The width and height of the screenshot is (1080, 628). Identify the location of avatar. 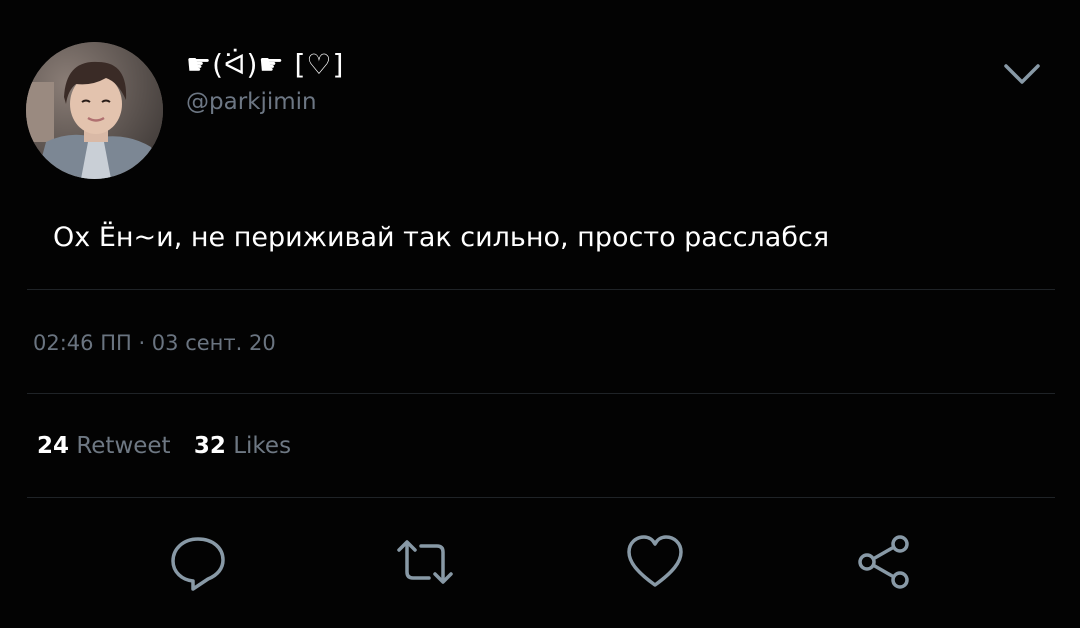
(94, 110).